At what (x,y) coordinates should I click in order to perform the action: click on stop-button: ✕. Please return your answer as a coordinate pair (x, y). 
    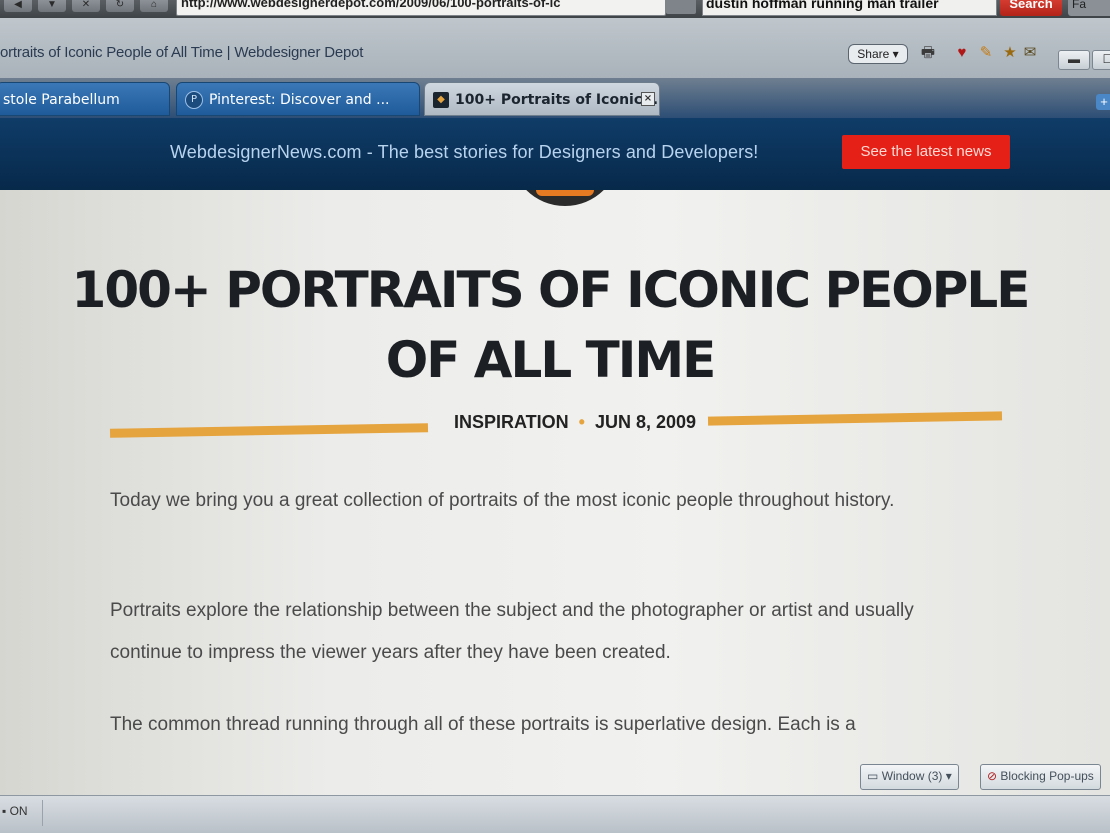
    Looking at the image, I should click on (86, 6).